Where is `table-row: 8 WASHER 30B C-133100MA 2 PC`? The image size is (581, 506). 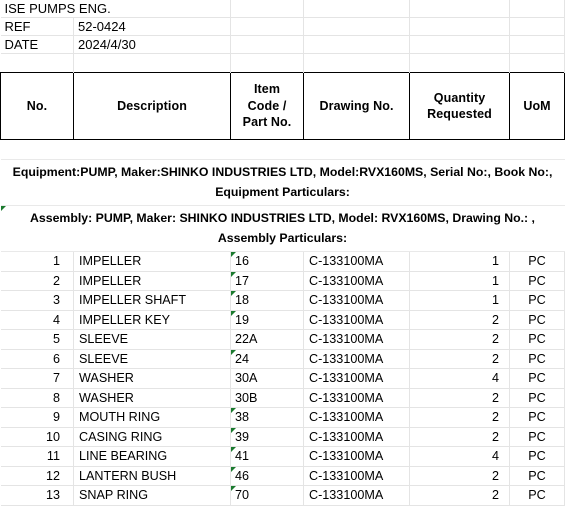
table-row: 8 WASHER 30B C-133100MA 2 PC is located at coordinates (283, 398).